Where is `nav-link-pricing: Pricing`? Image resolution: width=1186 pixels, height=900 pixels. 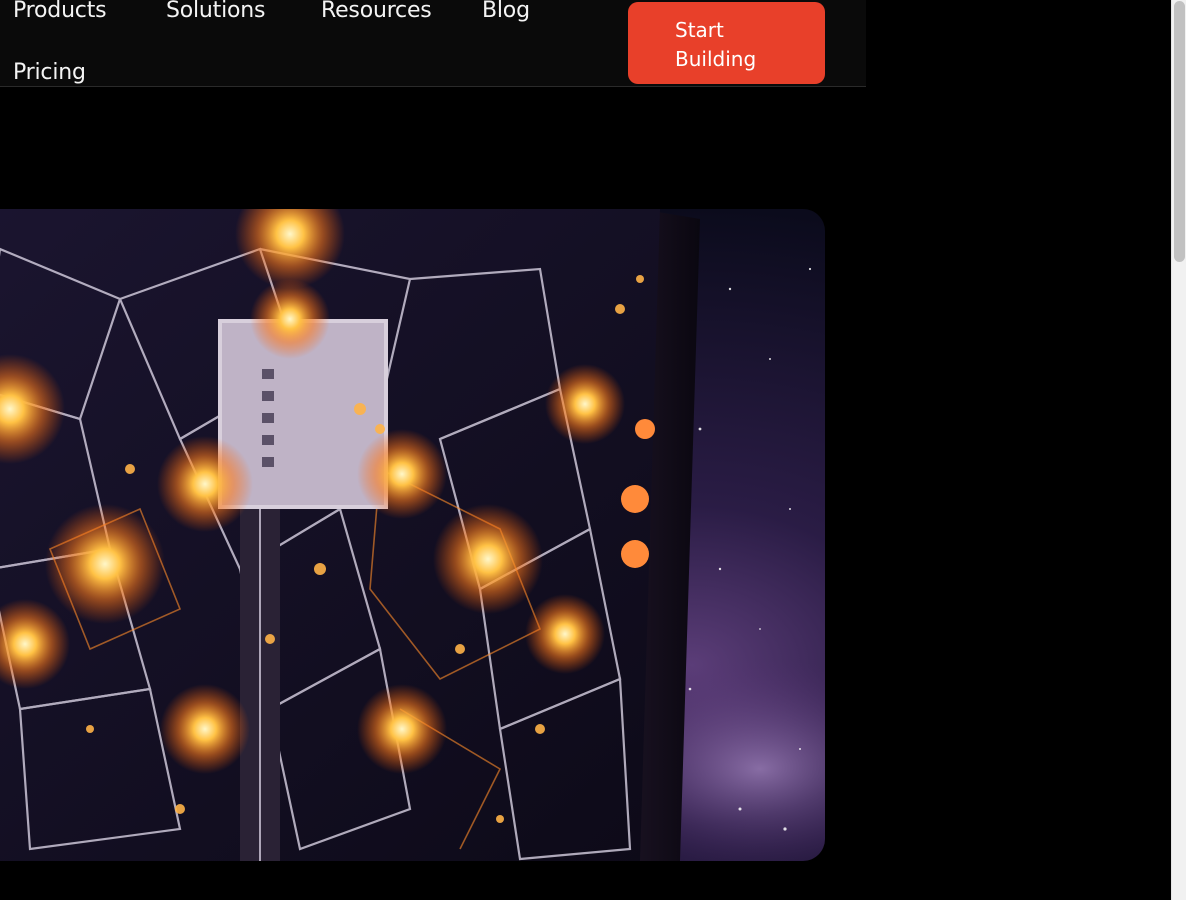 nav-link-pricing: Pricing is located at coordinates (49, 72).